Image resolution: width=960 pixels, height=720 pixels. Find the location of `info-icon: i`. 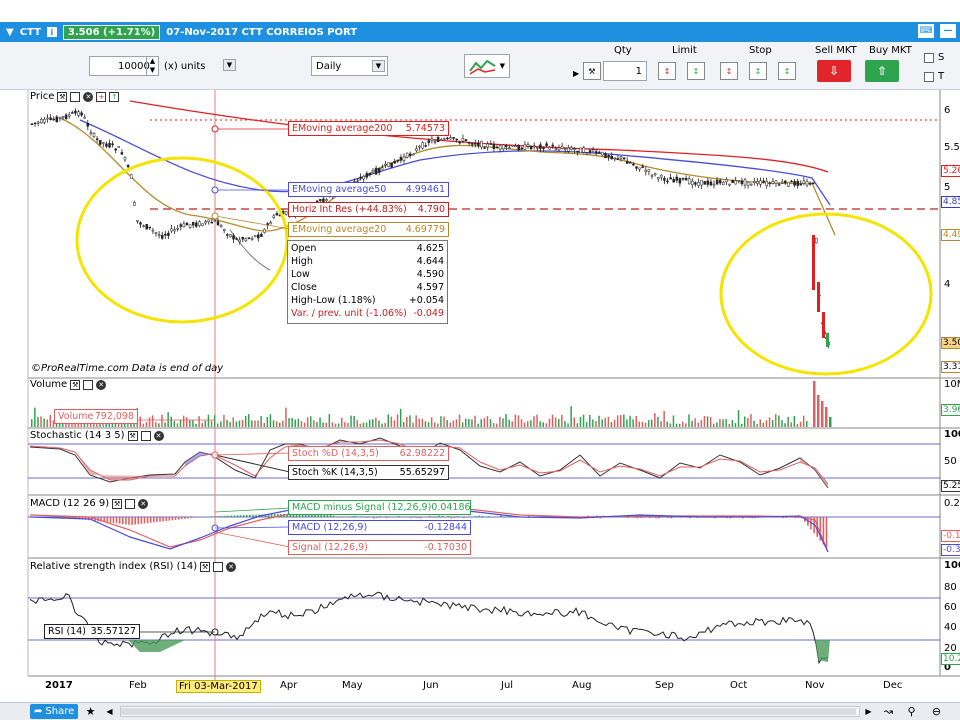

info-icon: i is located at coordinates (51, 32).